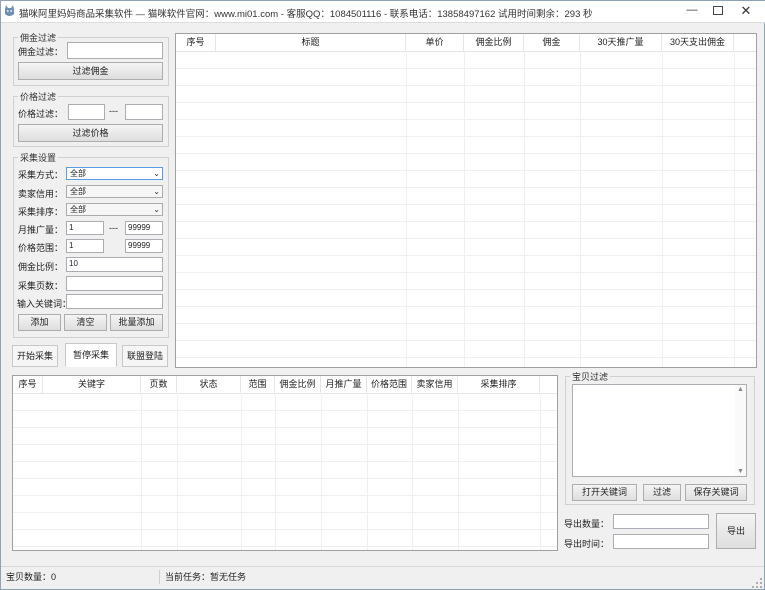 The height and width of the screenshot is (590, 765). Describe the element at coordinates (692, 10) in the screenshot. I see `minimize-button: —` at that location.